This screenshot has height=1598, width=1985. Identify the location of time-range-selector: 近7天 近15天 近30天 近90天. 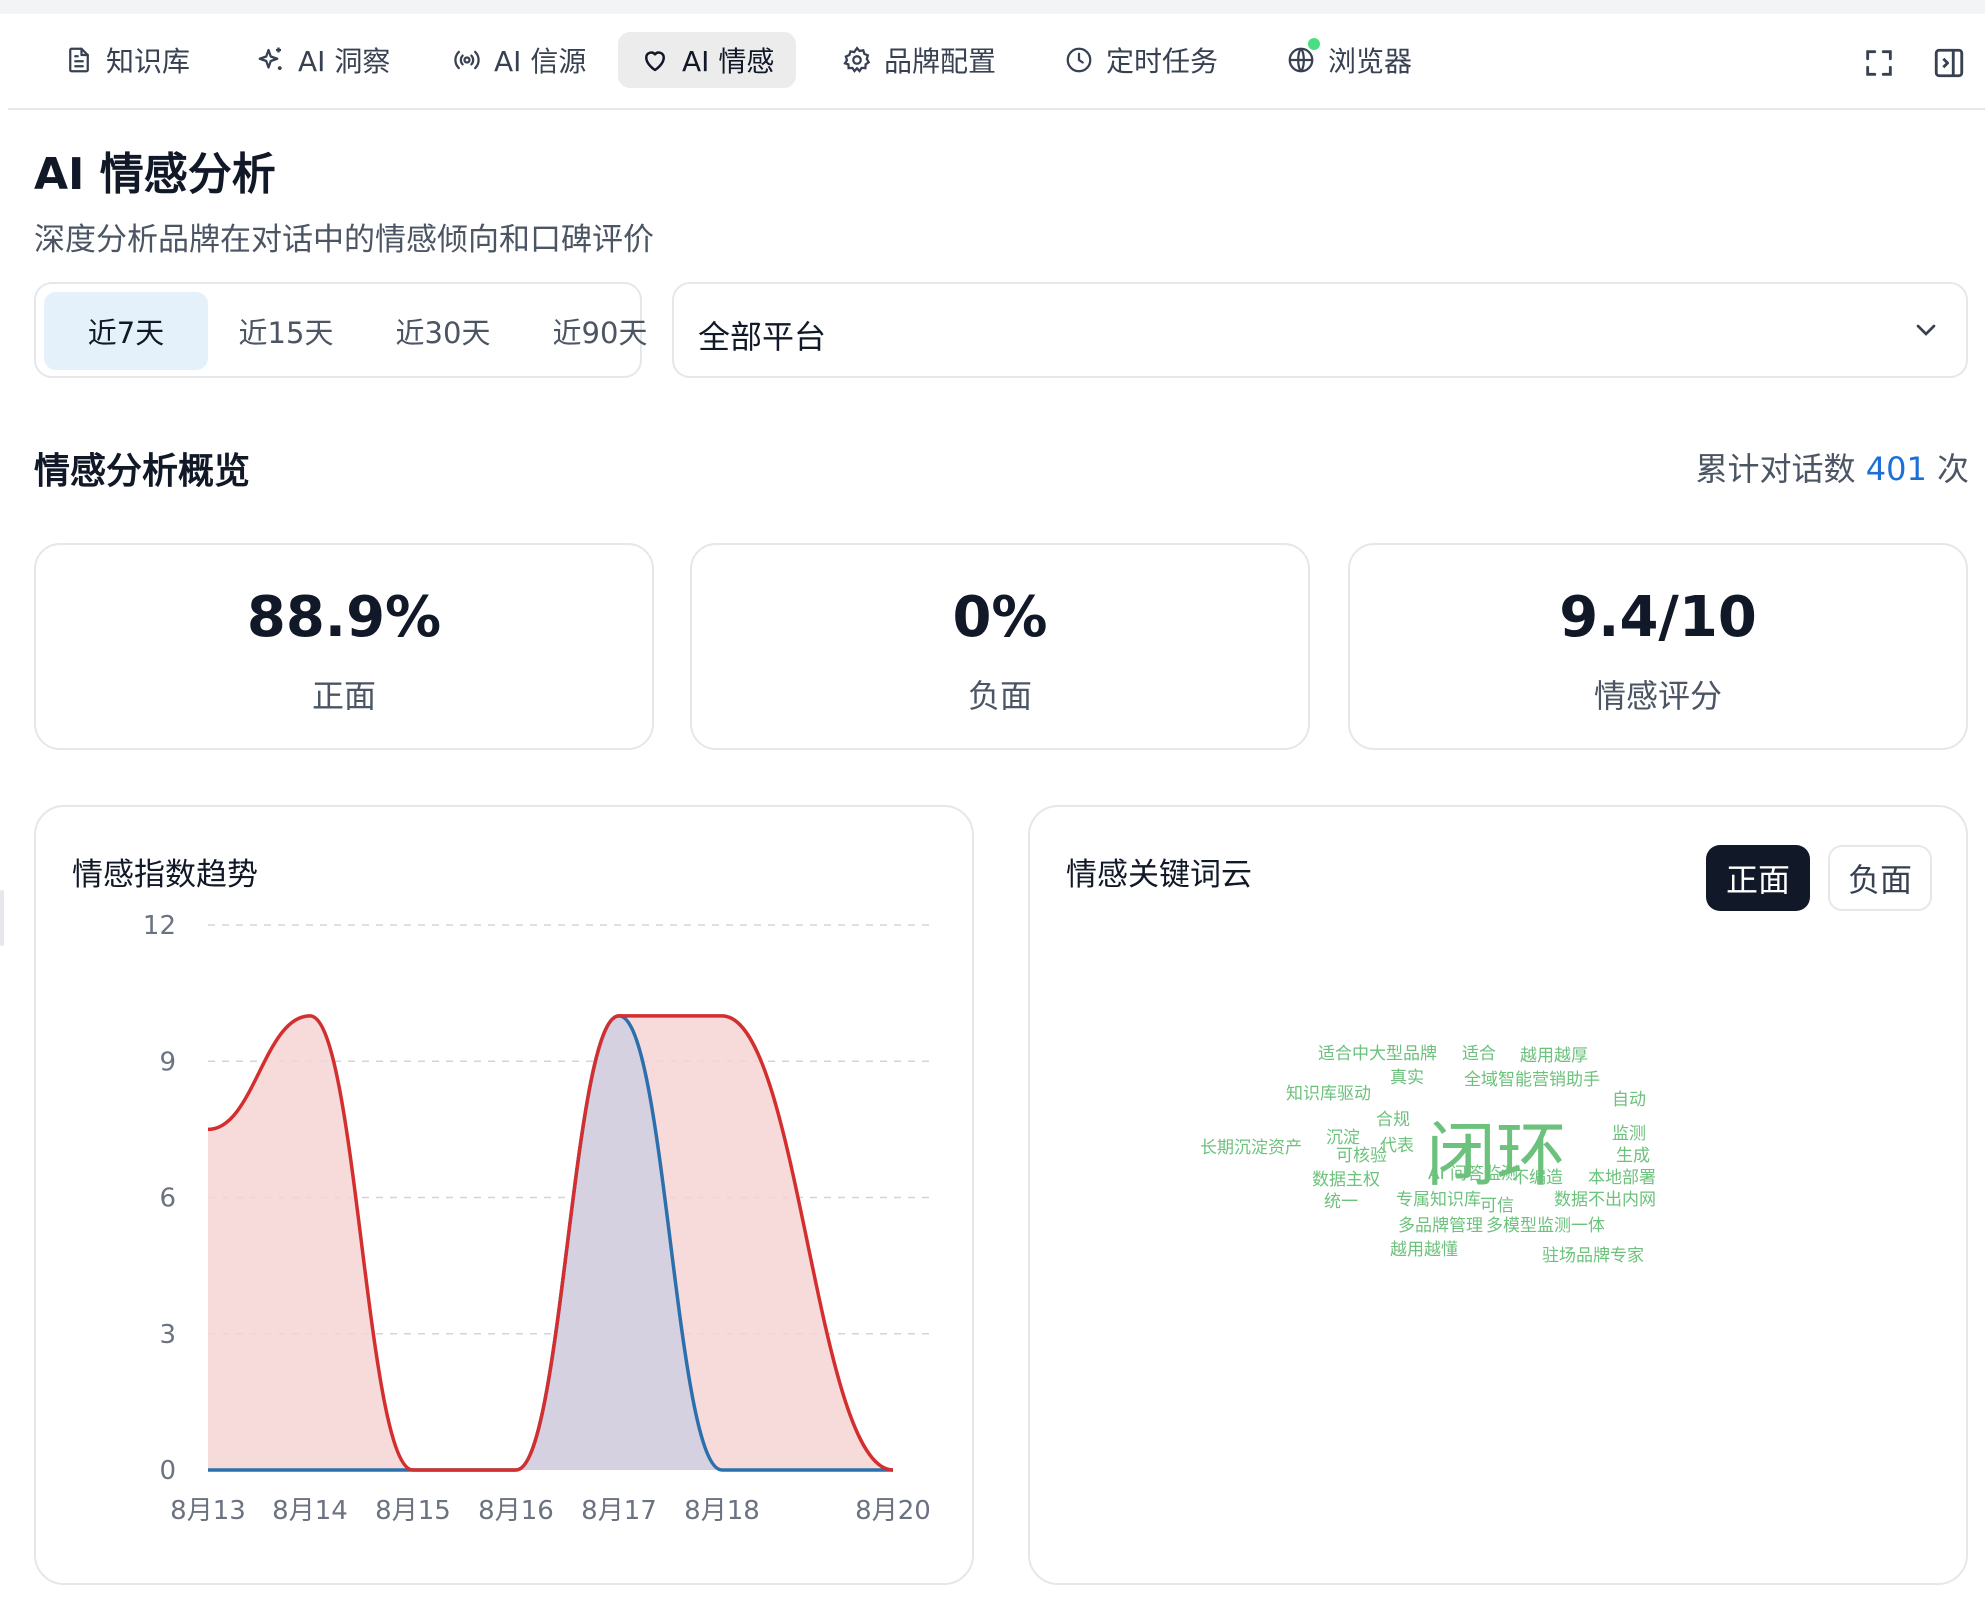
(340, 330).